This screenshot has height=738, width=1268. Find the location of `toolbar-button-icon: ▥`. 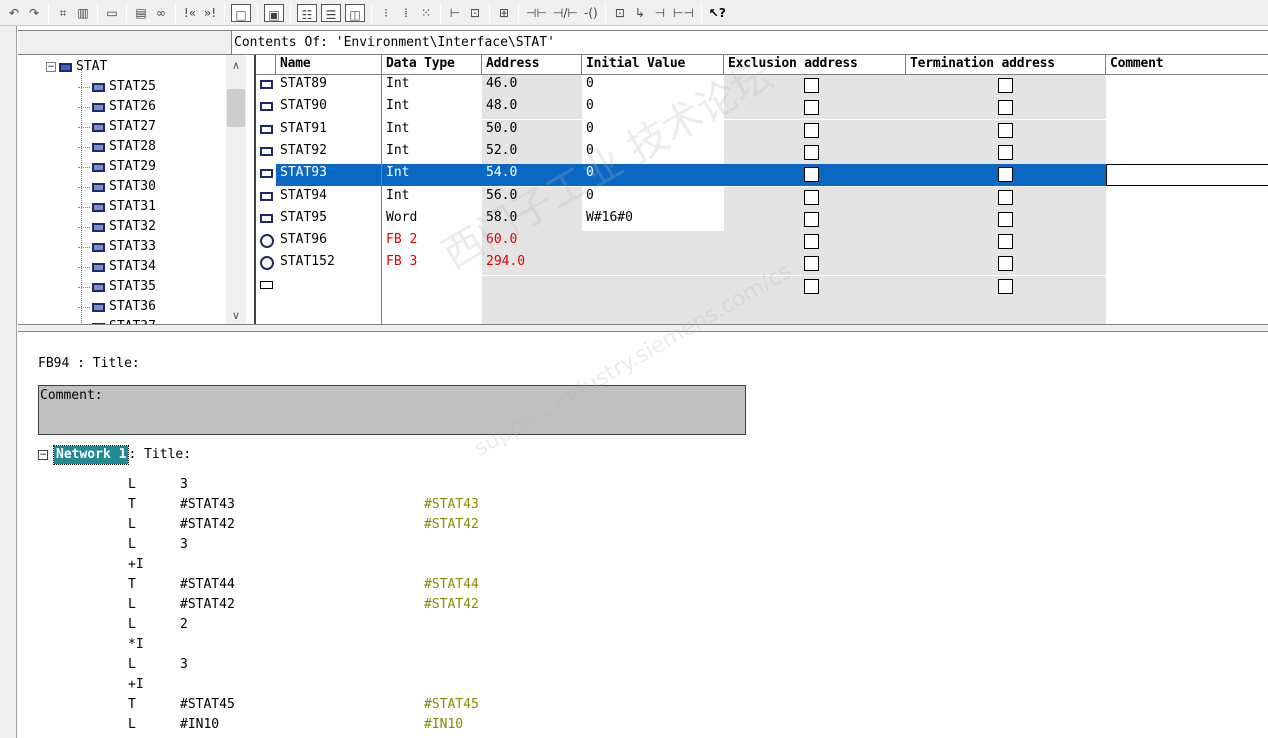

toolbar-button-icon: ▥ is located at coordinates (83, 13).